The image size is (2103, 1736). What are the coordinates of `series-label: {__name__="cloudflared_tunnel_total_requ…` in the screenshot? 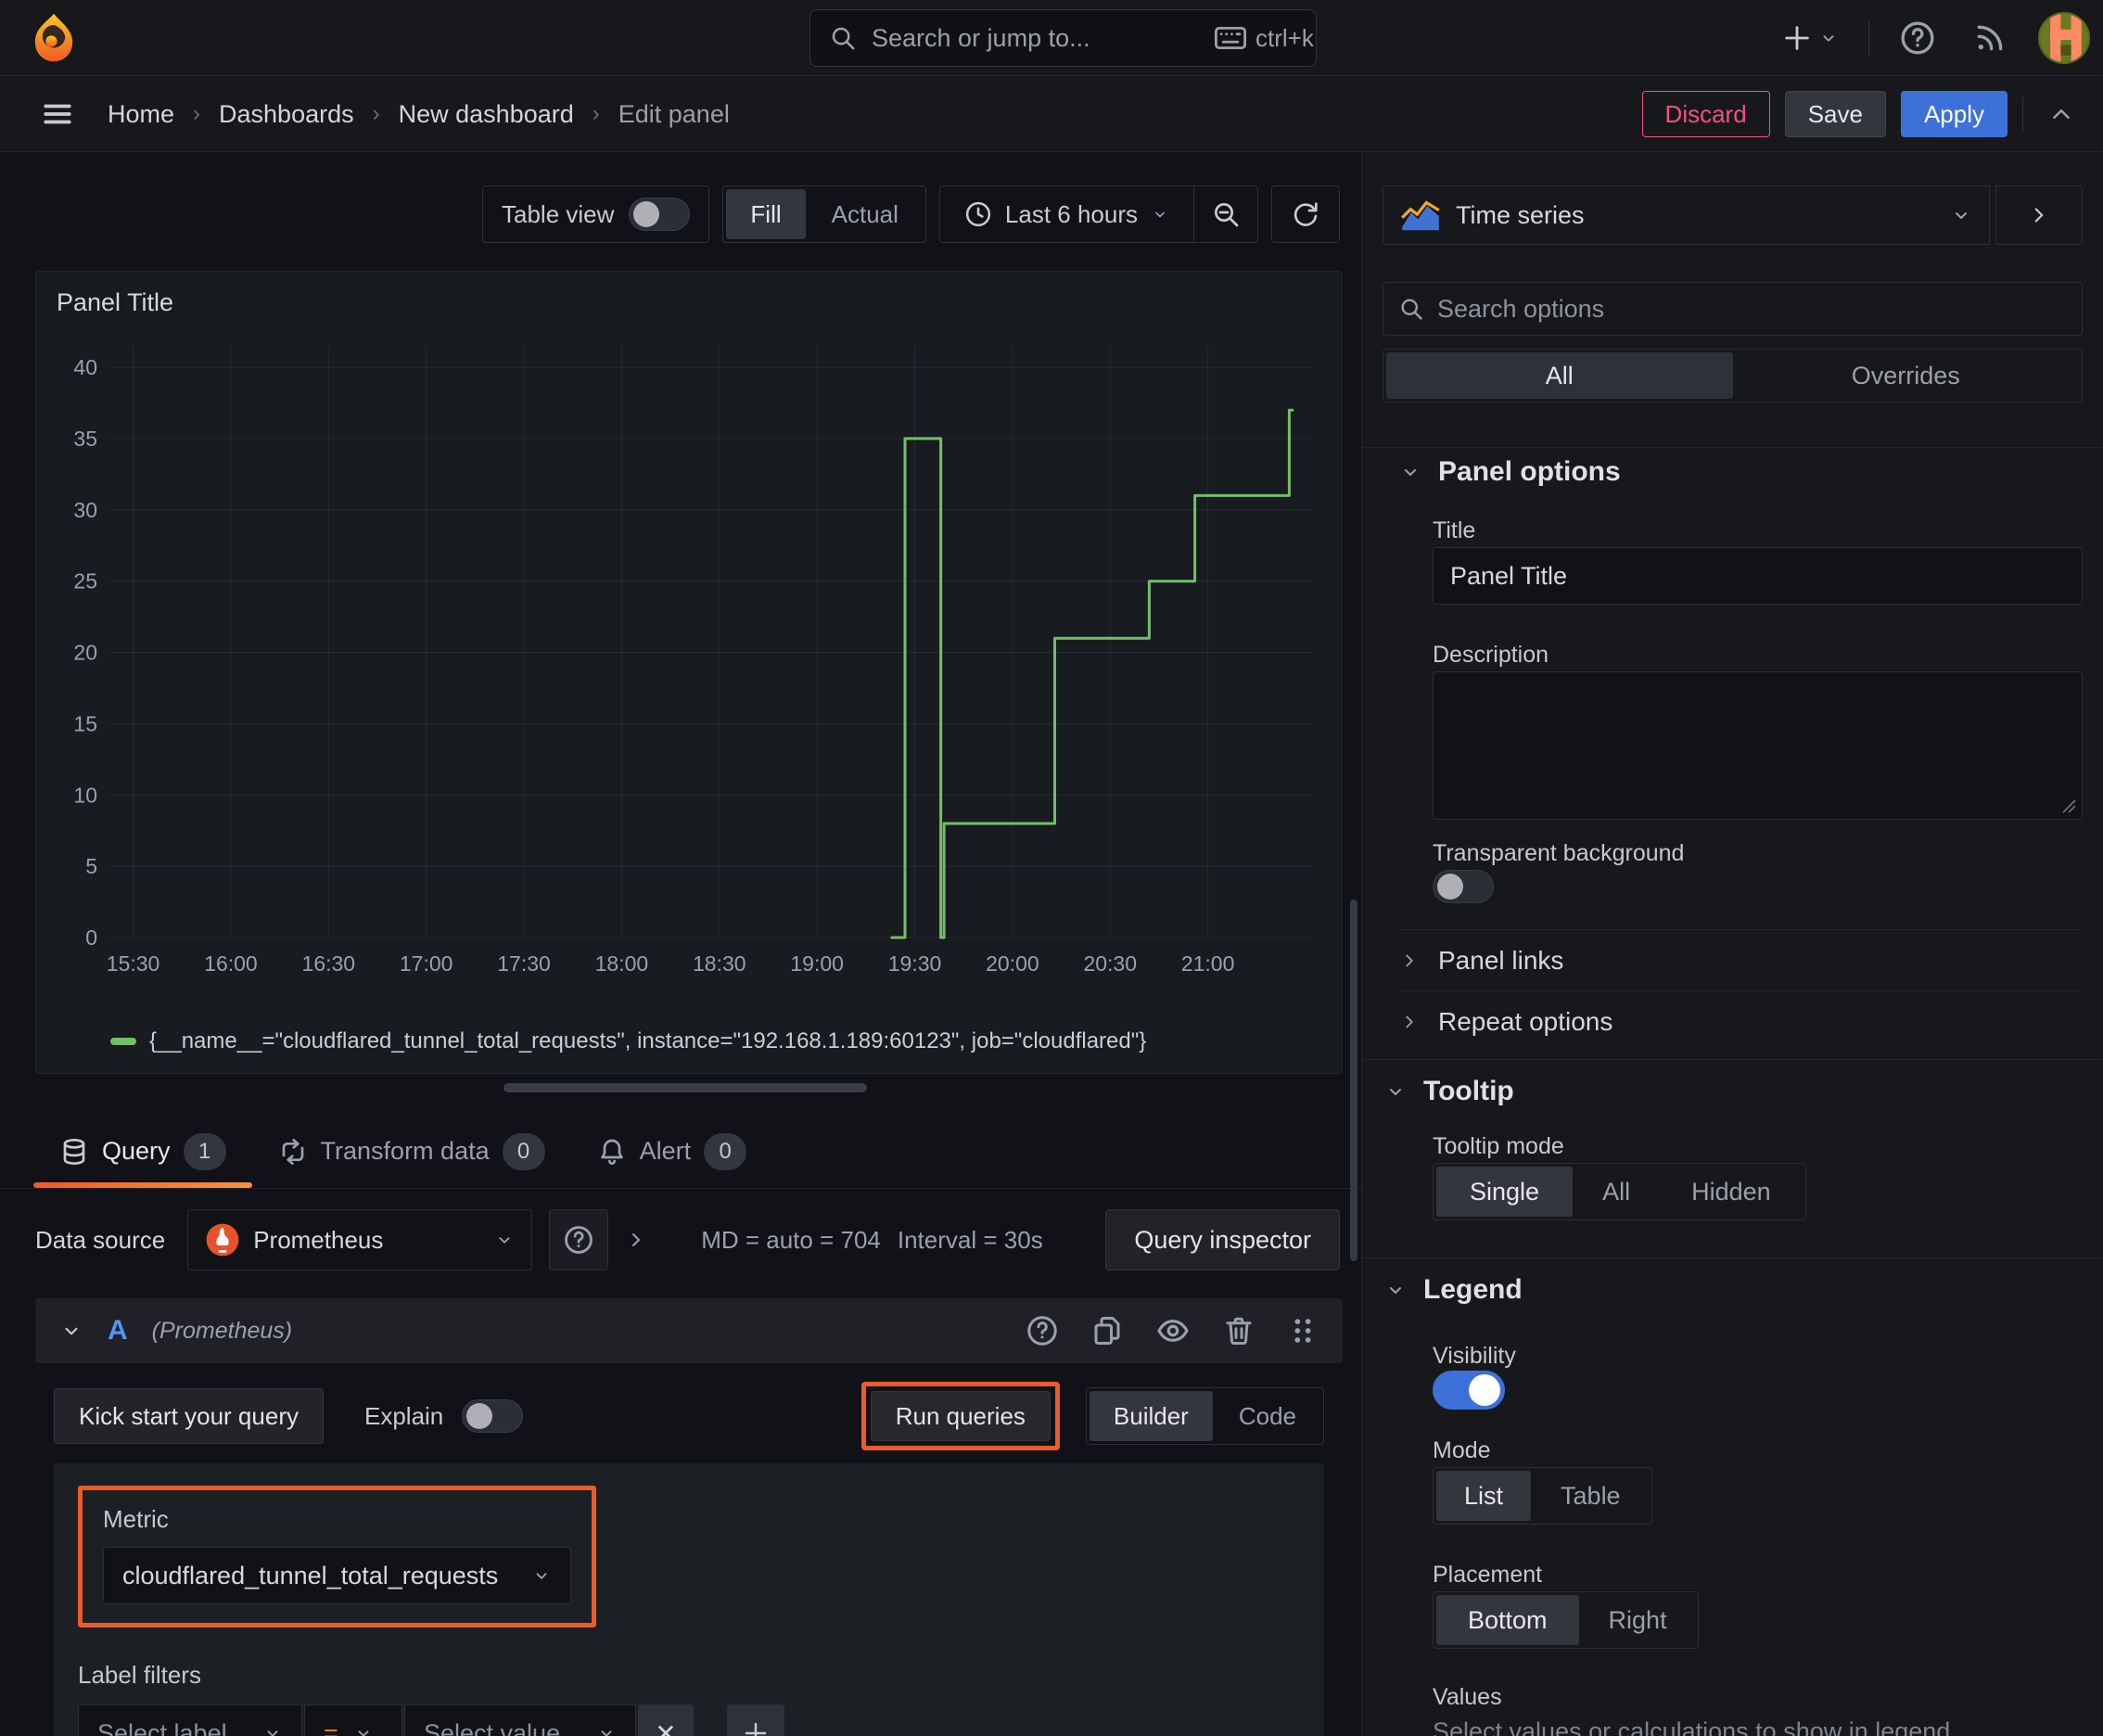 It's located at (648, 1041).